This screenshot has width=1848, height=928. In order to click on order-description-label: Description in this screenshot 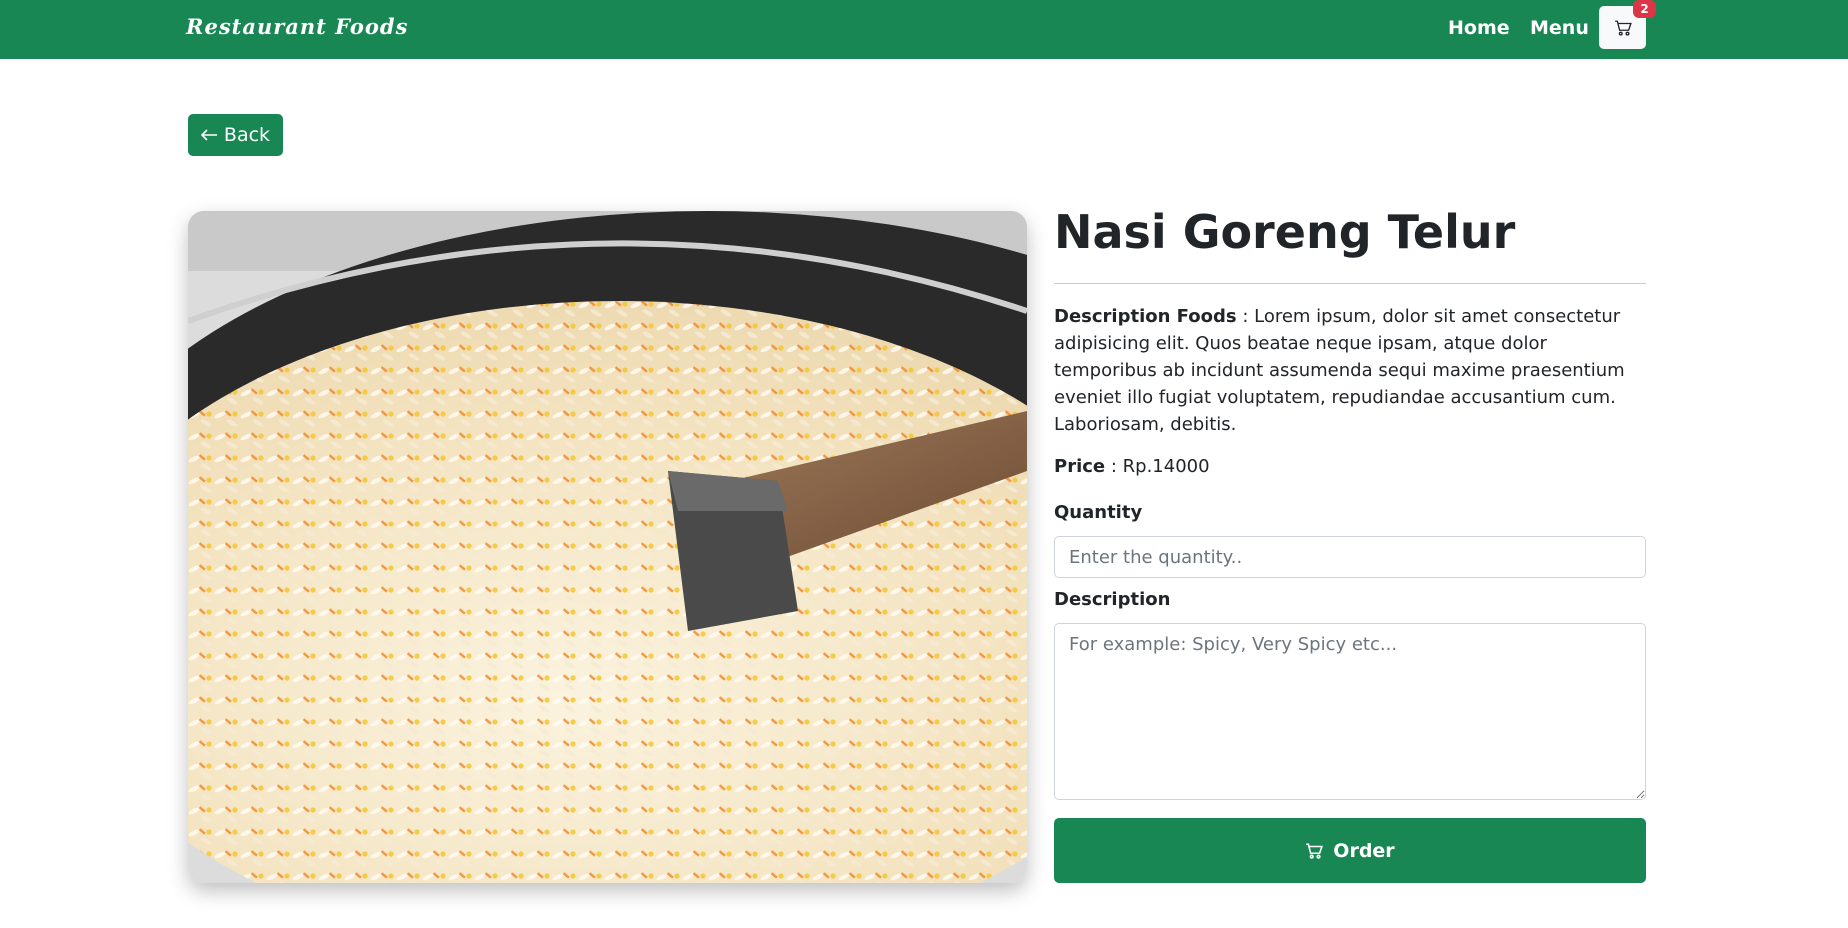, I will do `click(1112, 599)`.